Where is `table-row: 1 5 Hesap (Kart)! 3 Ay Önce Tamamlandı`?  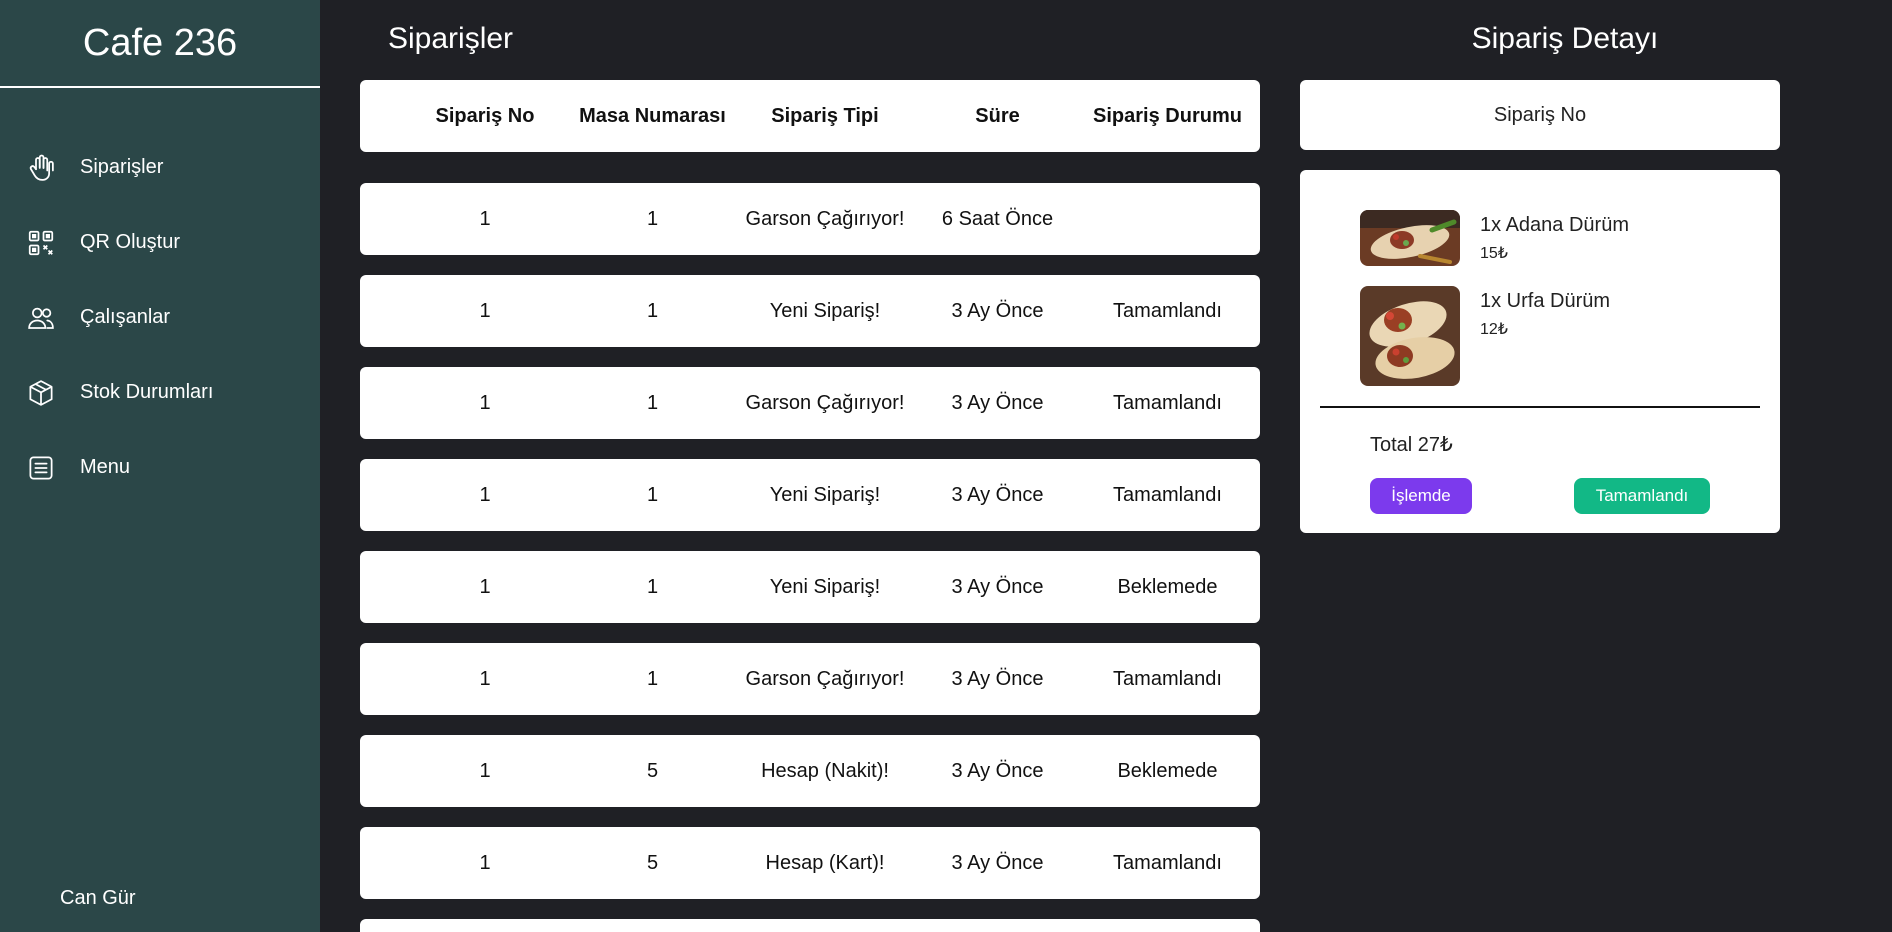
table-row: 1 5 Hesap (Kart)! 3 Ay Önce Tamamlandı is located at coordinates (810, 863).